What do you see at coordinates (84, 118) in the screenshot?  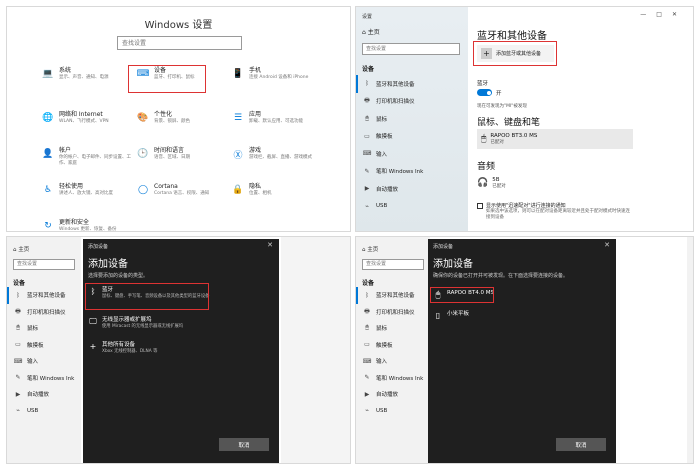 I see `tile-text: 网络和 Internet WLAN、飞行模式、VPN` at bounding box center [84, 118].